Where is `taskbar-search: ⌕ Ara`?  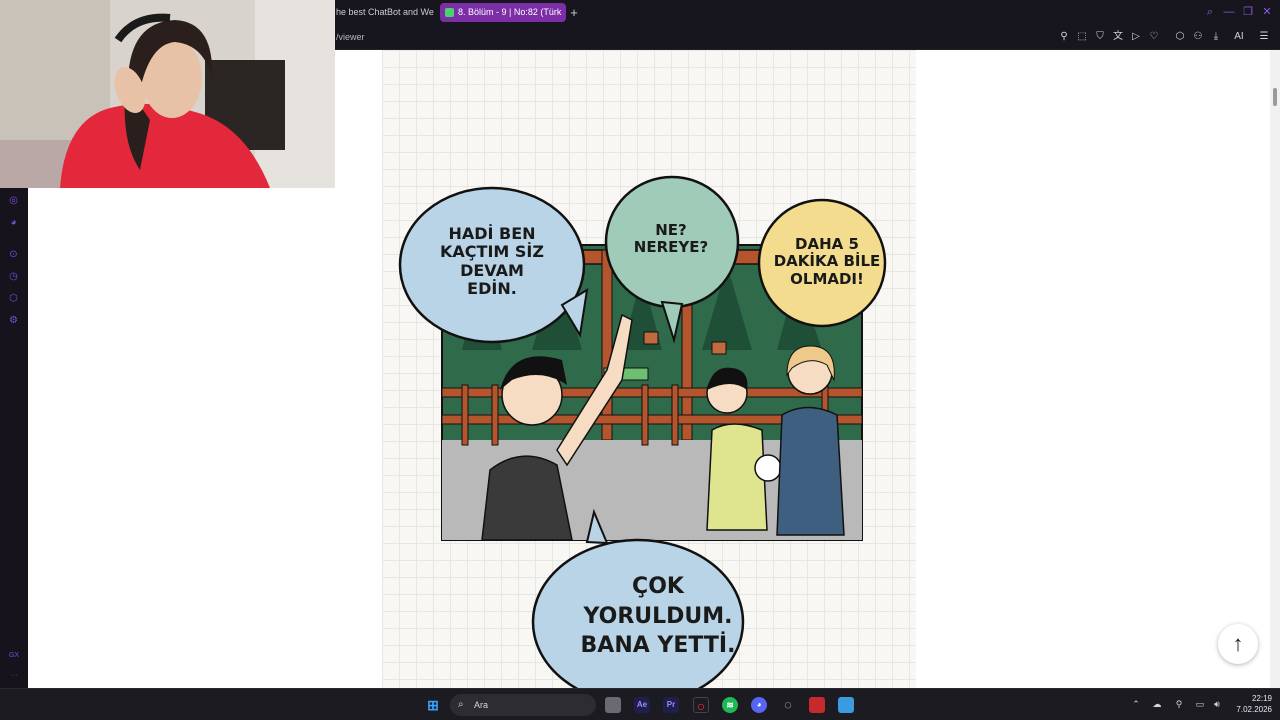 taskbar-search: ⌕ Ara is located at coordinates (523, 705).